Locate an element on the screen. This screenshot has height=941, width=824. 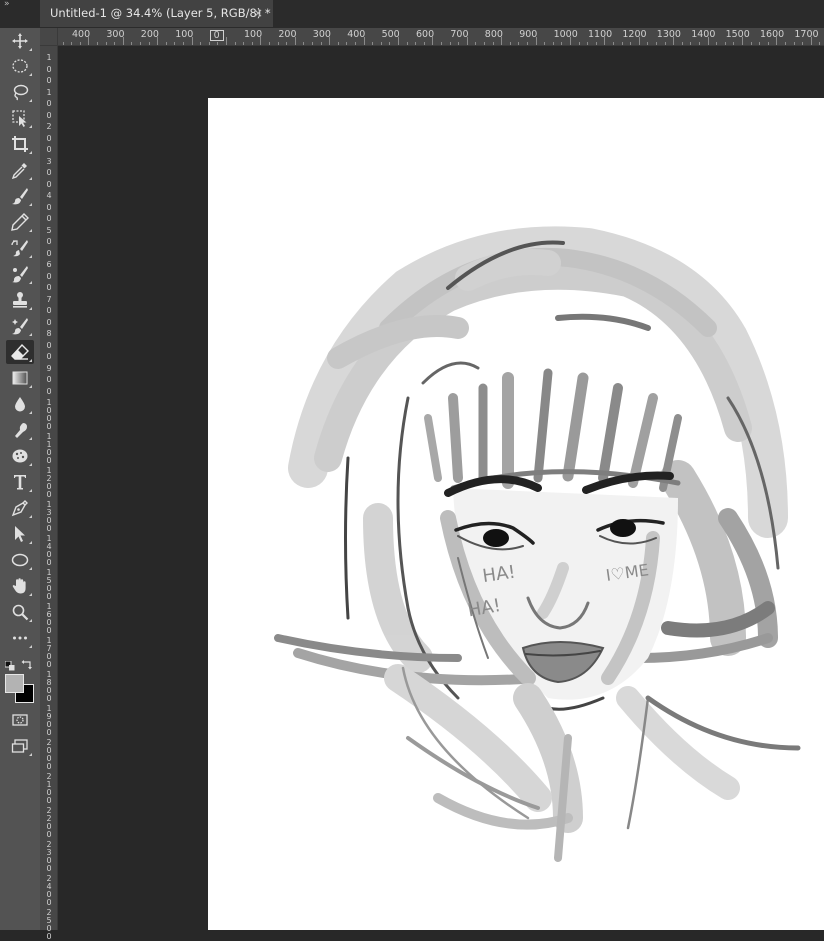
object-selection-icon is located at coordinates (19, 118).